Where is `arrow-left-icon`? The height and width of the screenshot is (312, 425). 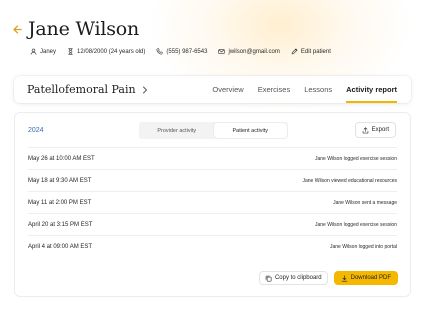
arrow-left-icon is located at coordinates (18, 29).